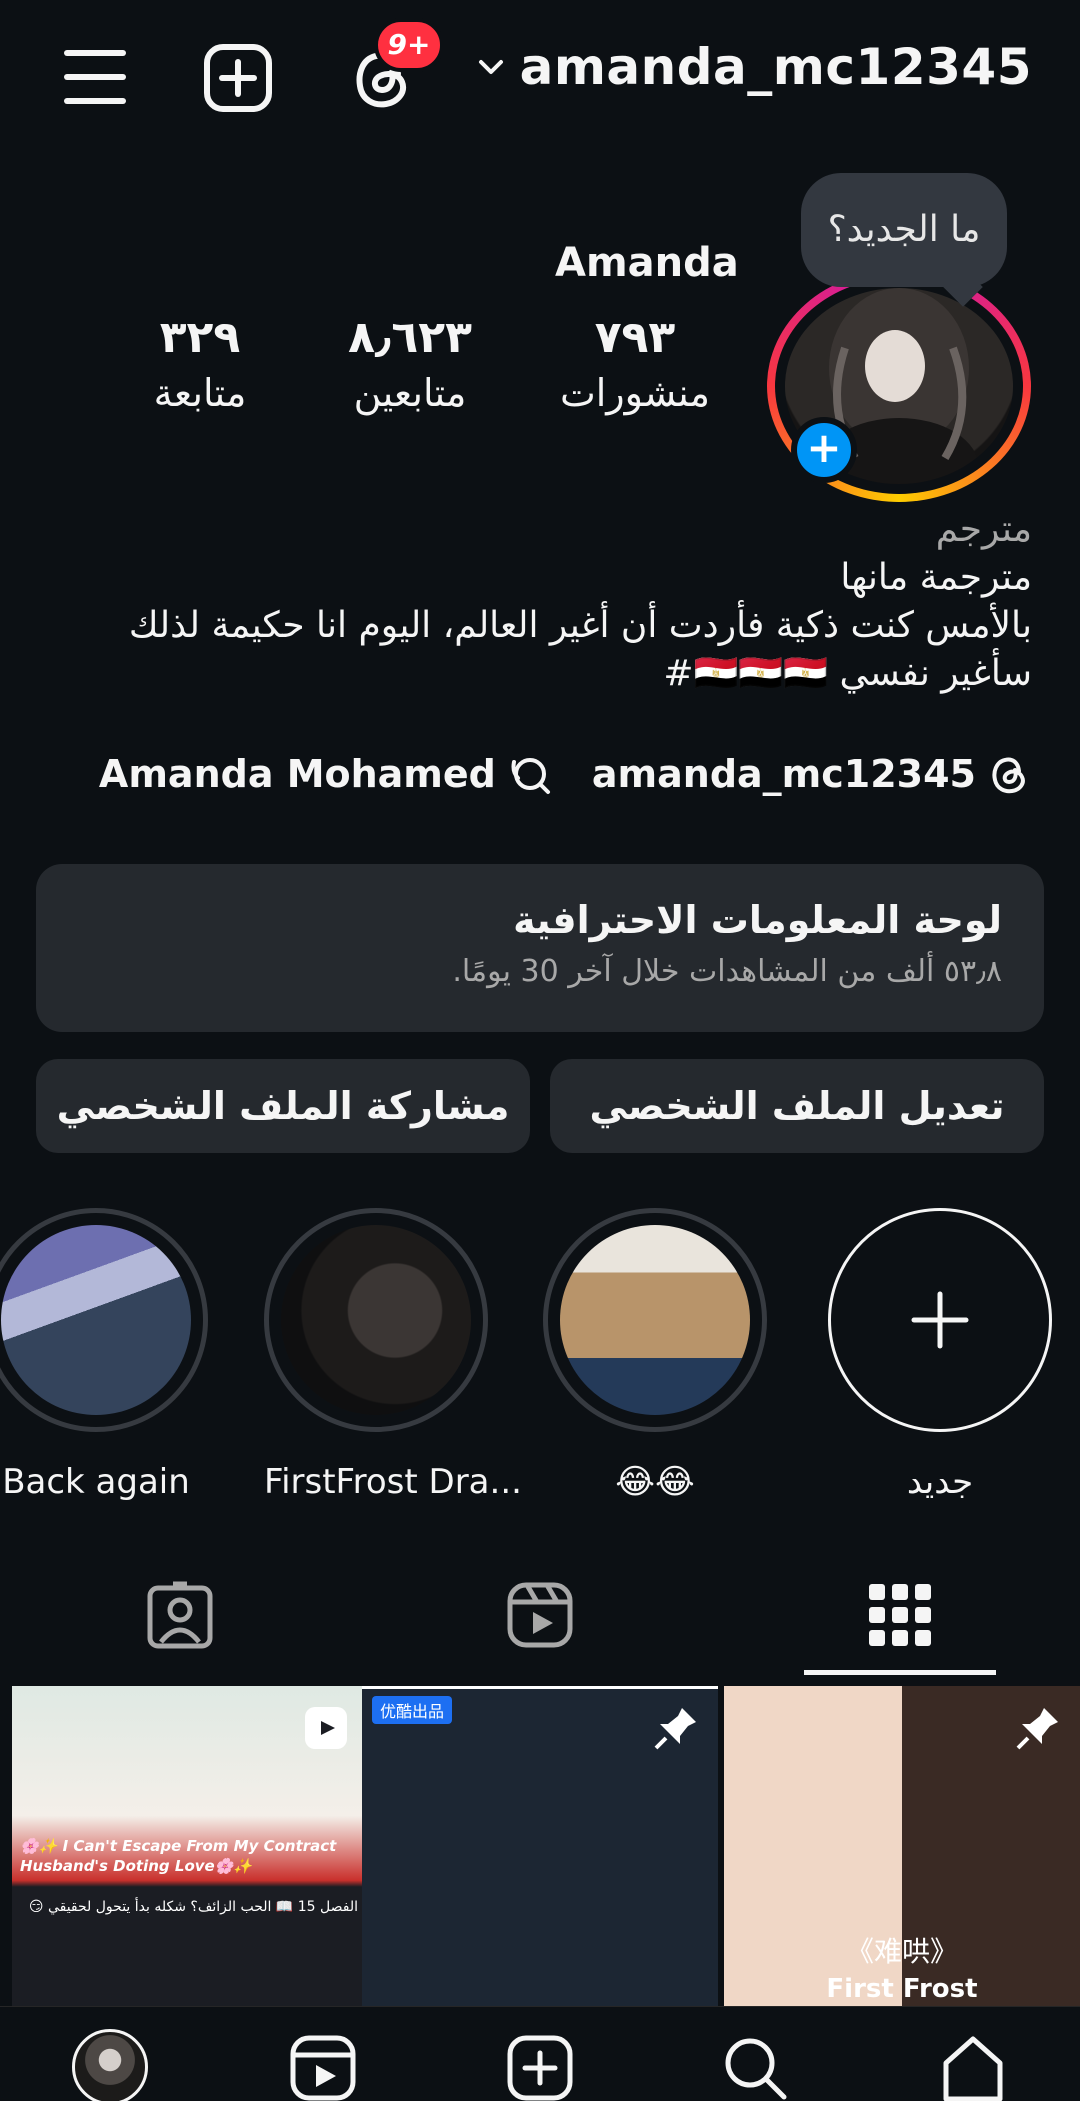  Describe the element at coordinates (755, 2067) in the screenshot. I see `nav-search-icon` at that location.